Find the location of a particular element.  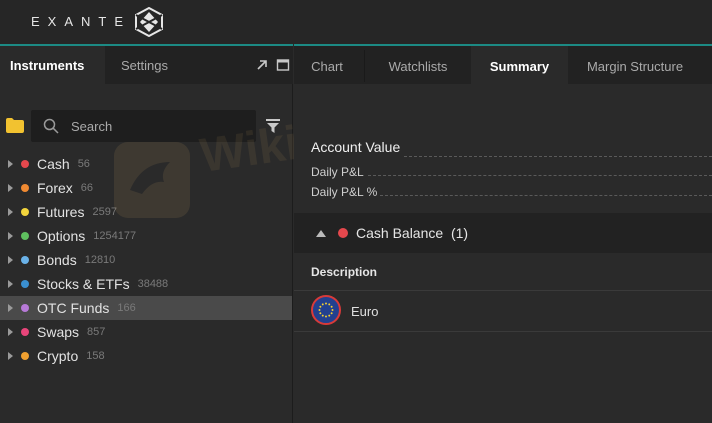

tree-item: Options 1254177 is located at coordinates (146, 236).